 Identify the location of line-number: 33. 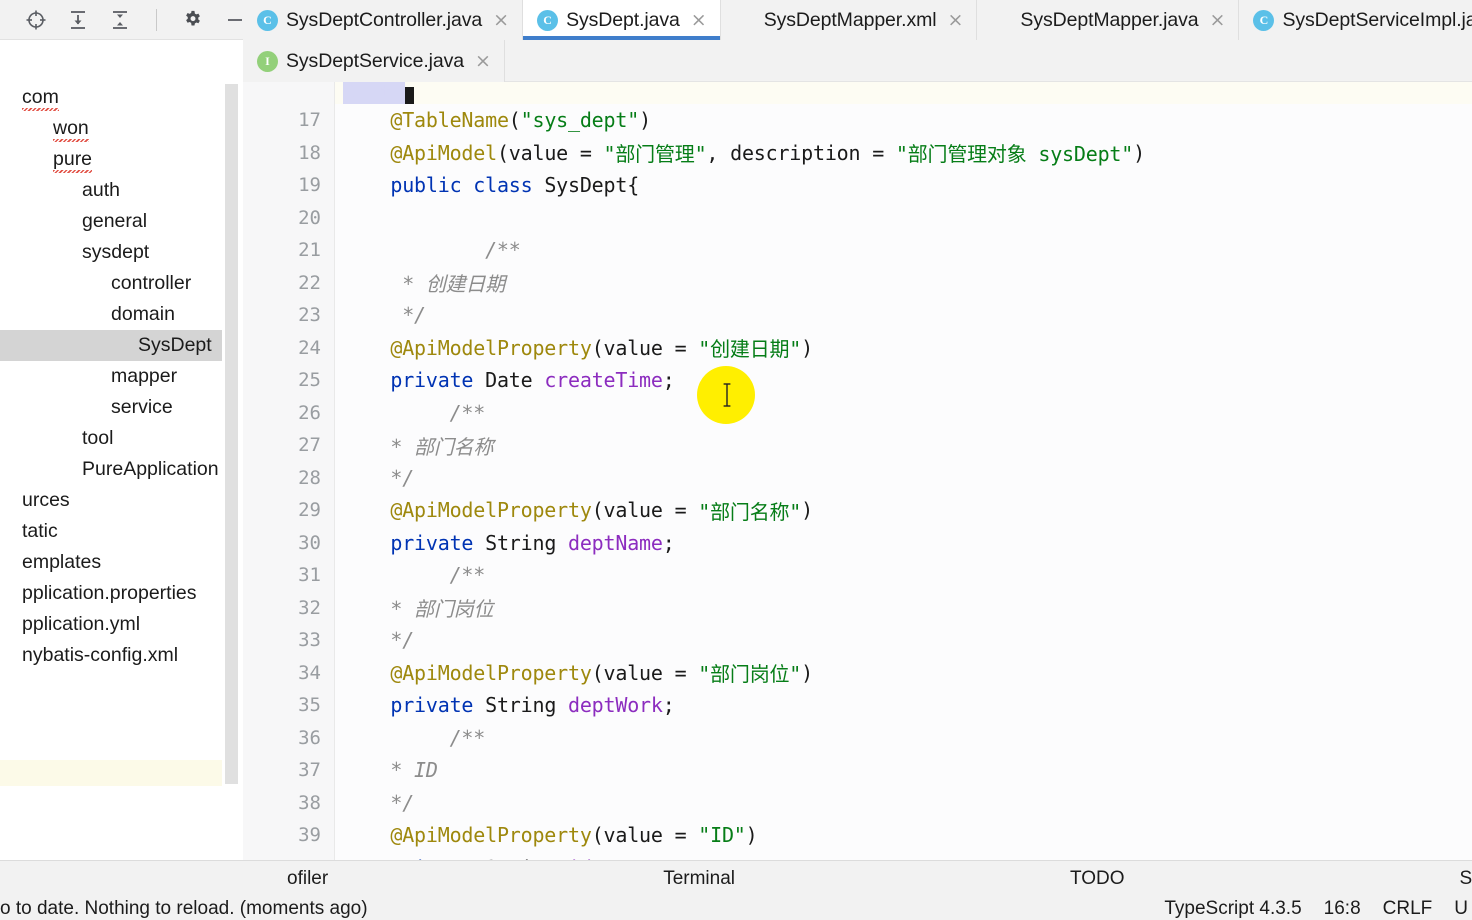
(282, 640).